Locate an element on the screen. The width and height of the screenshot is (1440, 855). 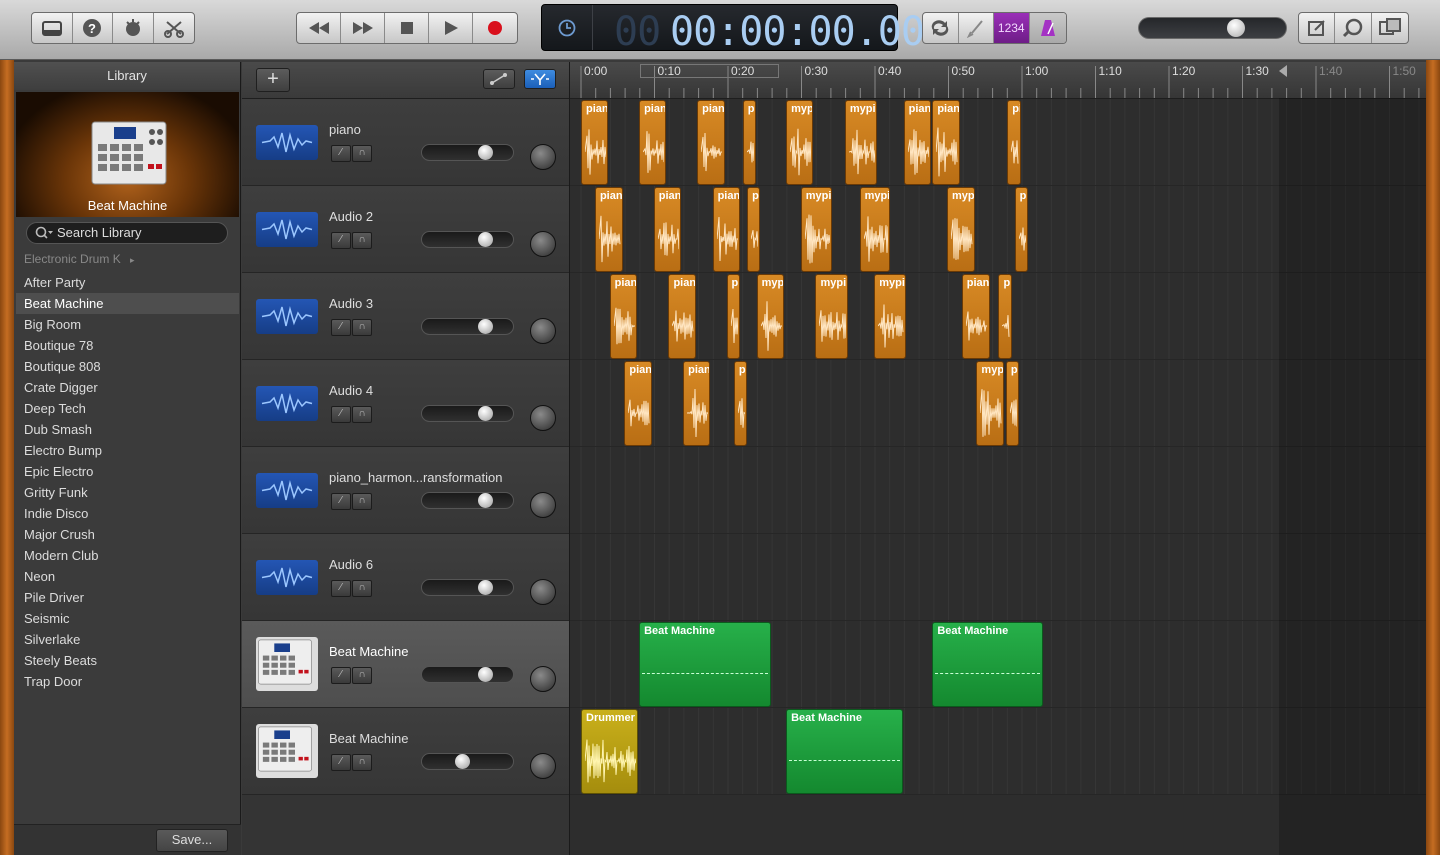
track-name: Audio 3 is located at coordinates (351, 303).